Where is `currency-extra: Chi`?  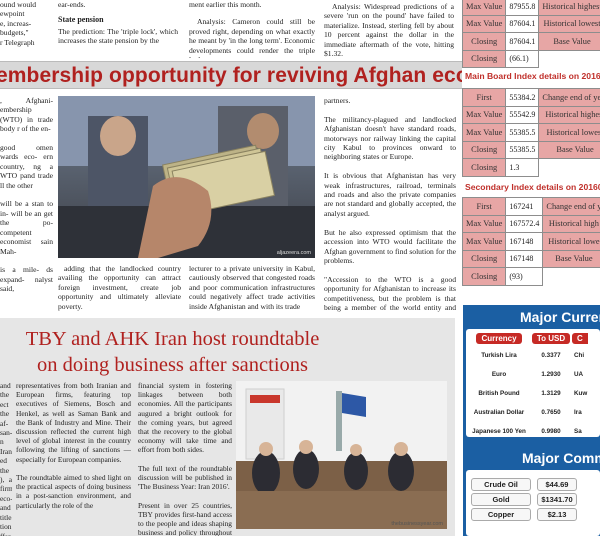
currency-extra: Chi is located at coordinates (579, 355).